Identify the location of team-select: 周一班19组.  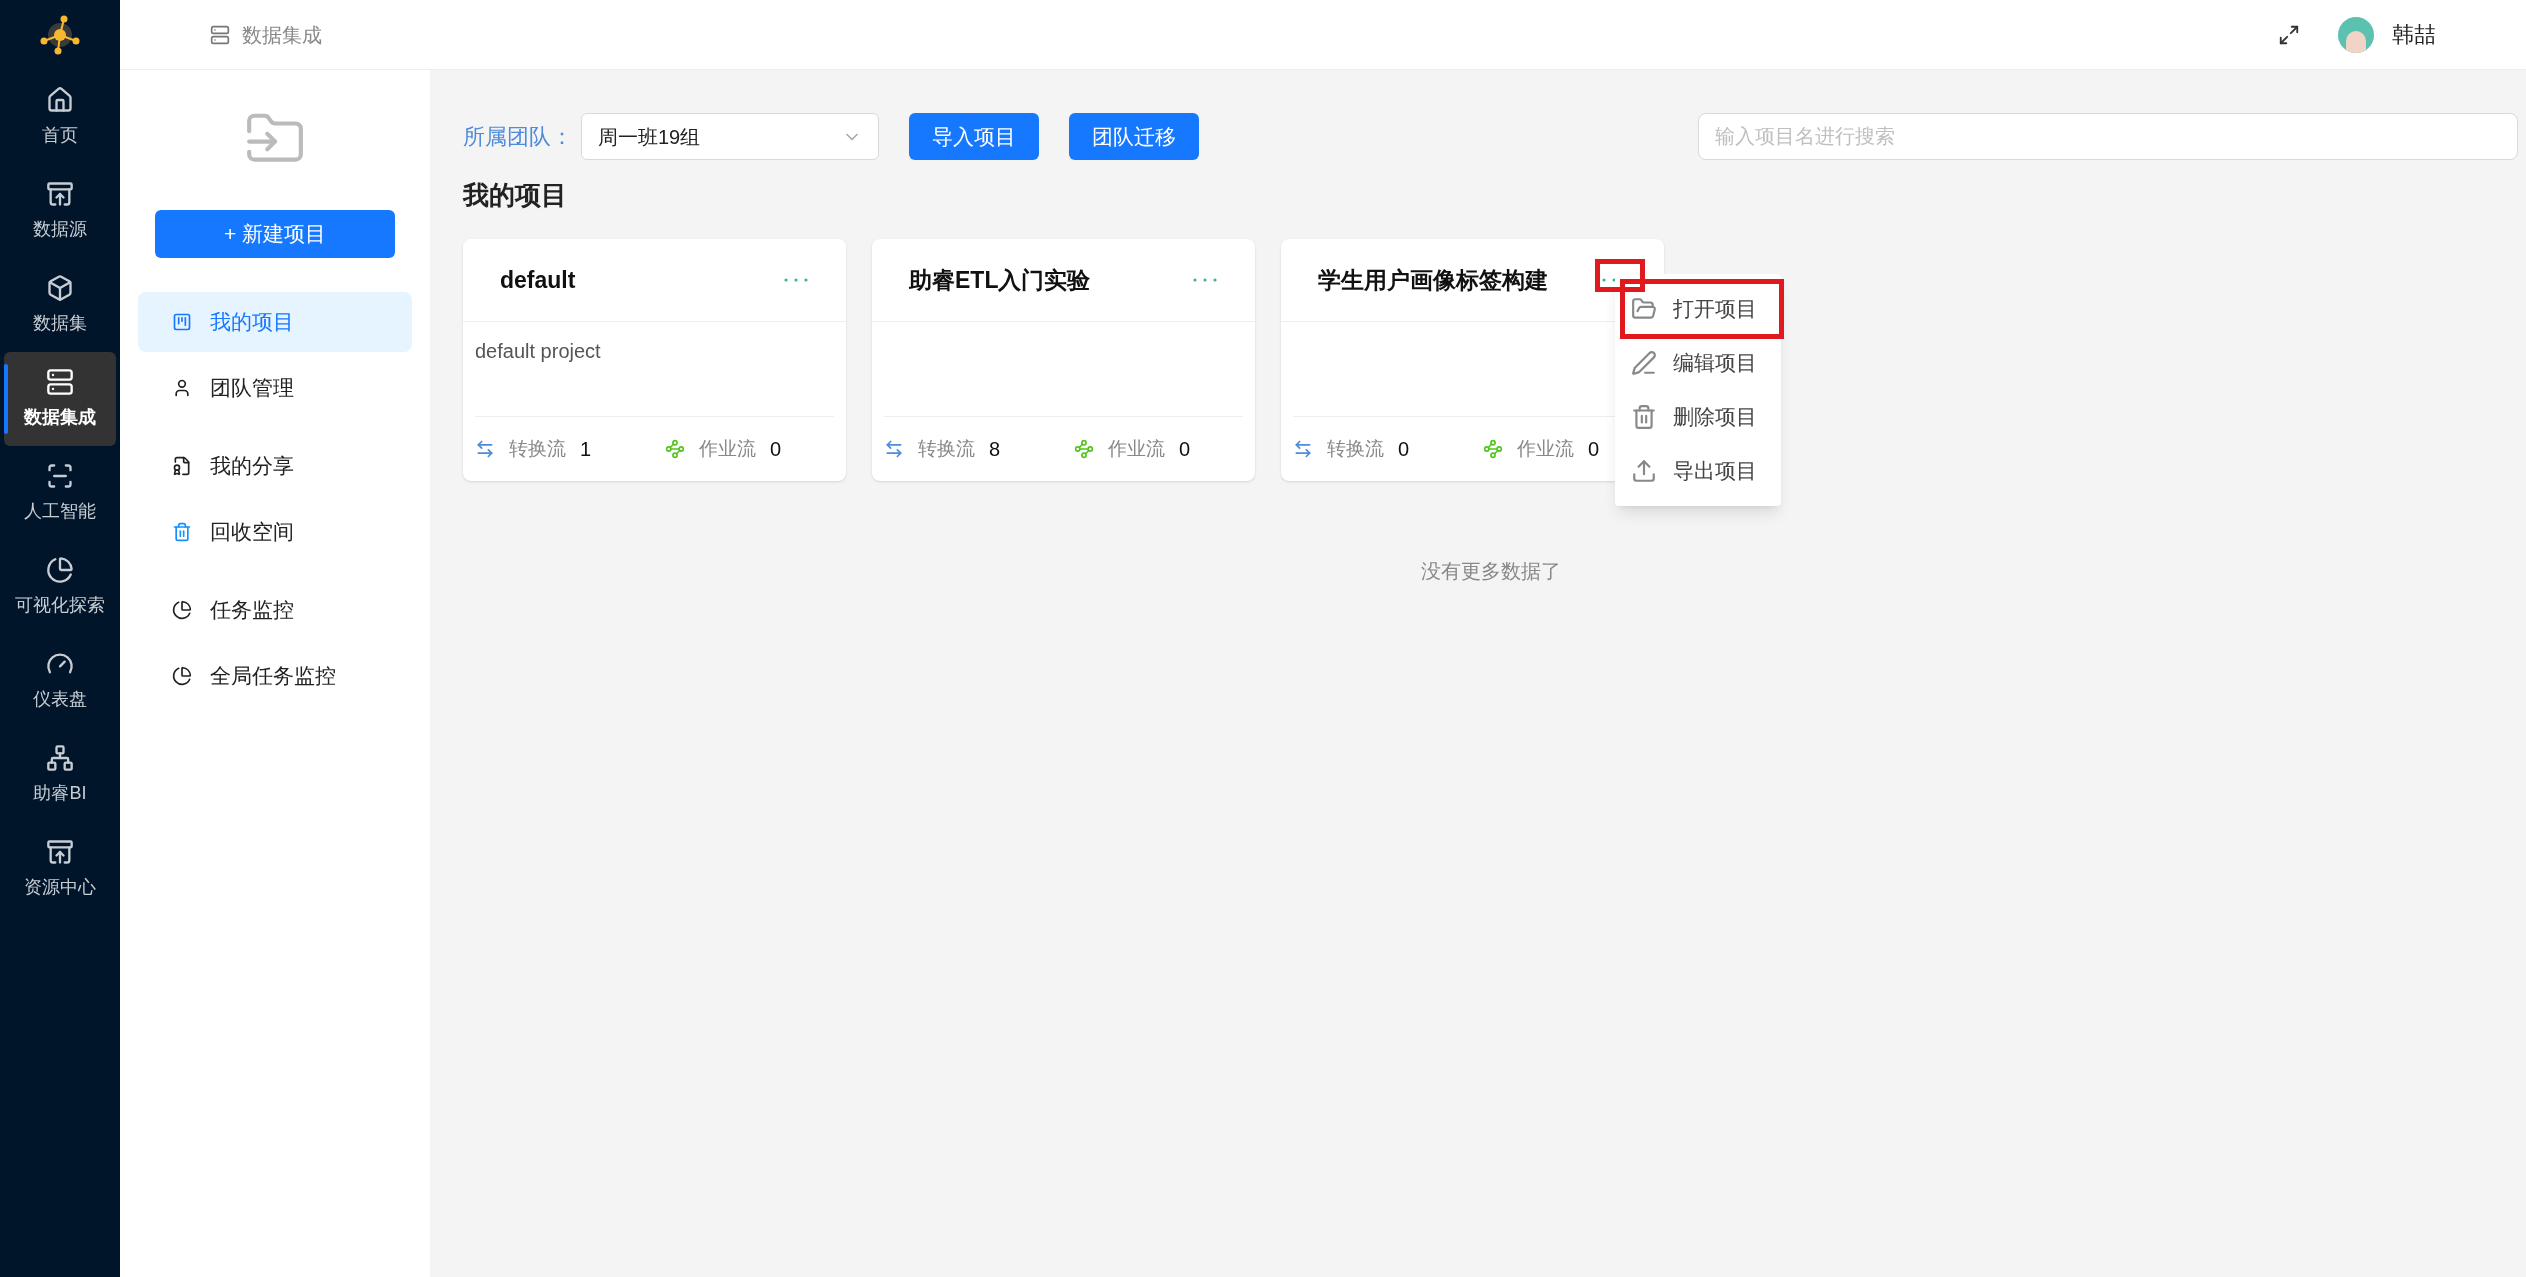
(730, 136).